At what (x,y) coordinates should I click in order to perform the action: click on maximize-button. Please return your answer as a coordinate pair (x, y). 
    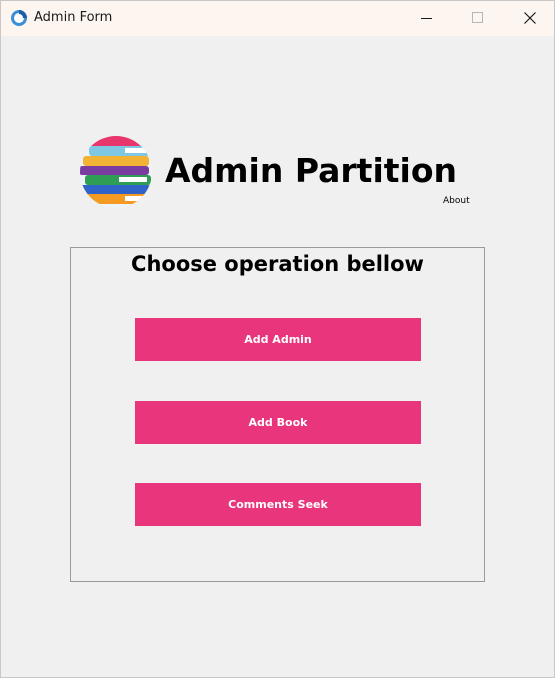
    Looking at the image, I should click on (478, 18).